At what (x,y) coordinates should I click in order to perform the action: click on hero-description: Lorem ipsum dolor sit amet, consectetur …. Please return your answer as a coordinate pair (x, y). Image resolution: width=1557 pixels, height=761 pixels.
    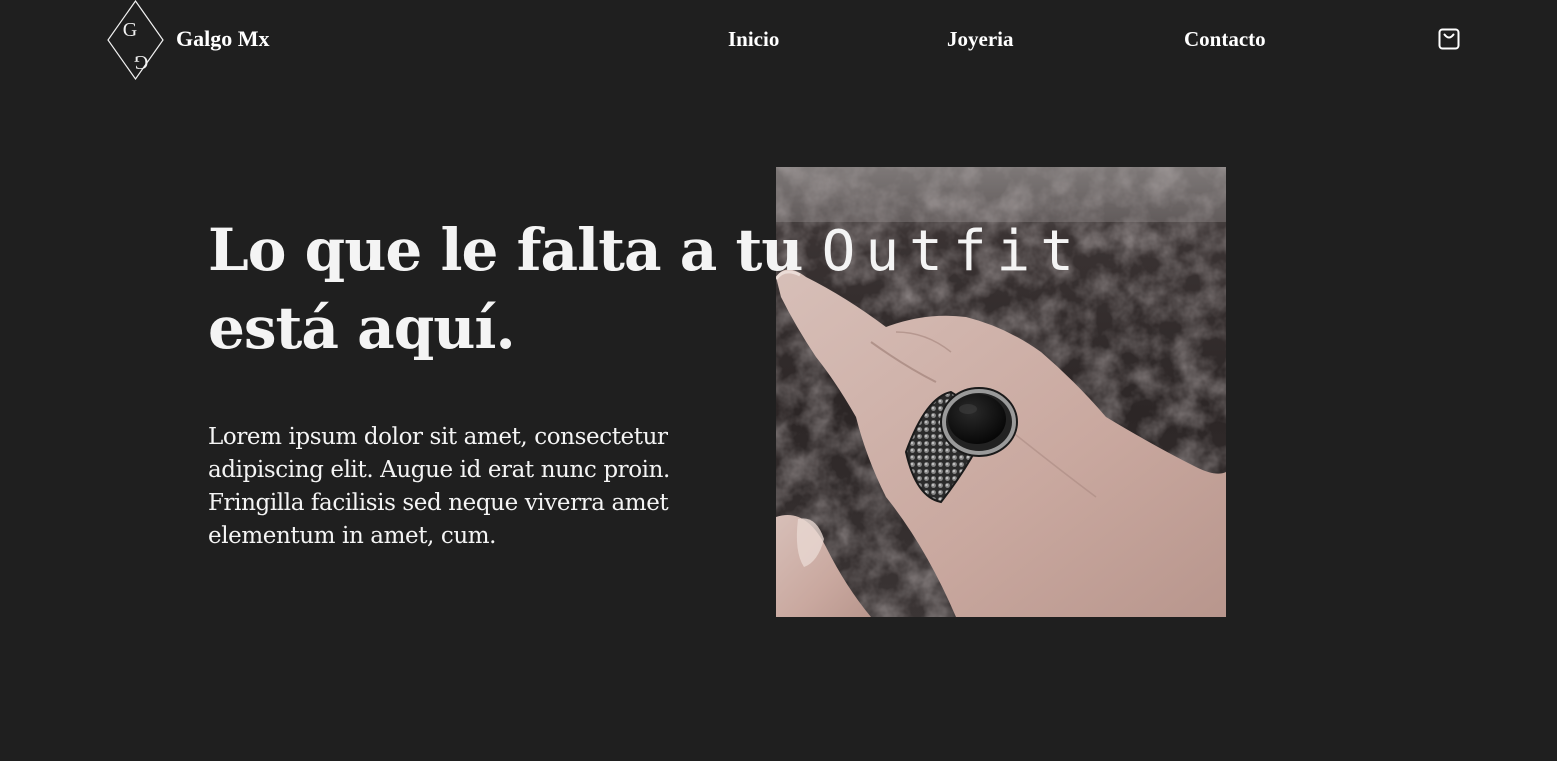
    Looking at the image, I should click on (439, 486).